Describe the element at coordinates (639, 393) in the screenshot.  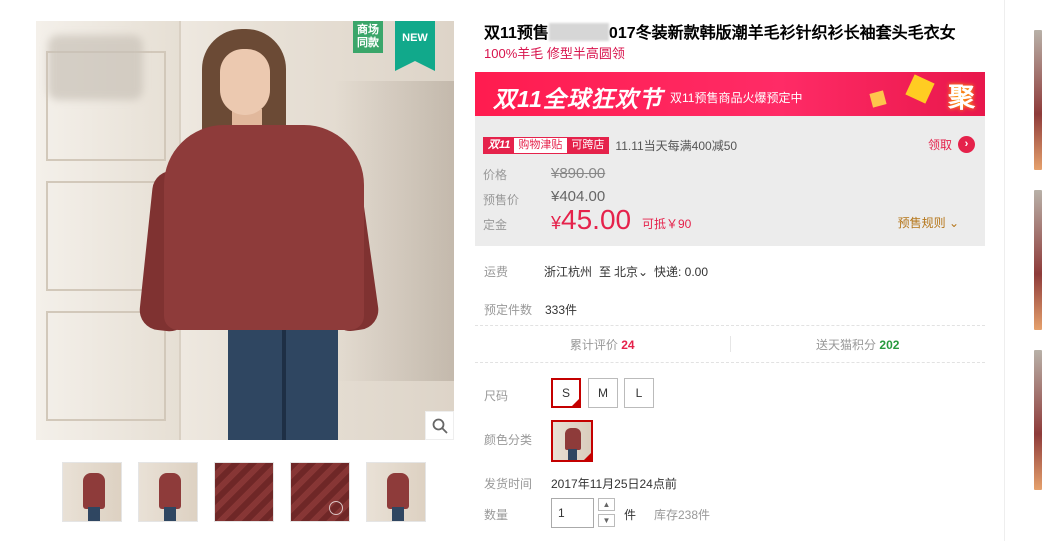
I see `size-option-l: L` at that location.